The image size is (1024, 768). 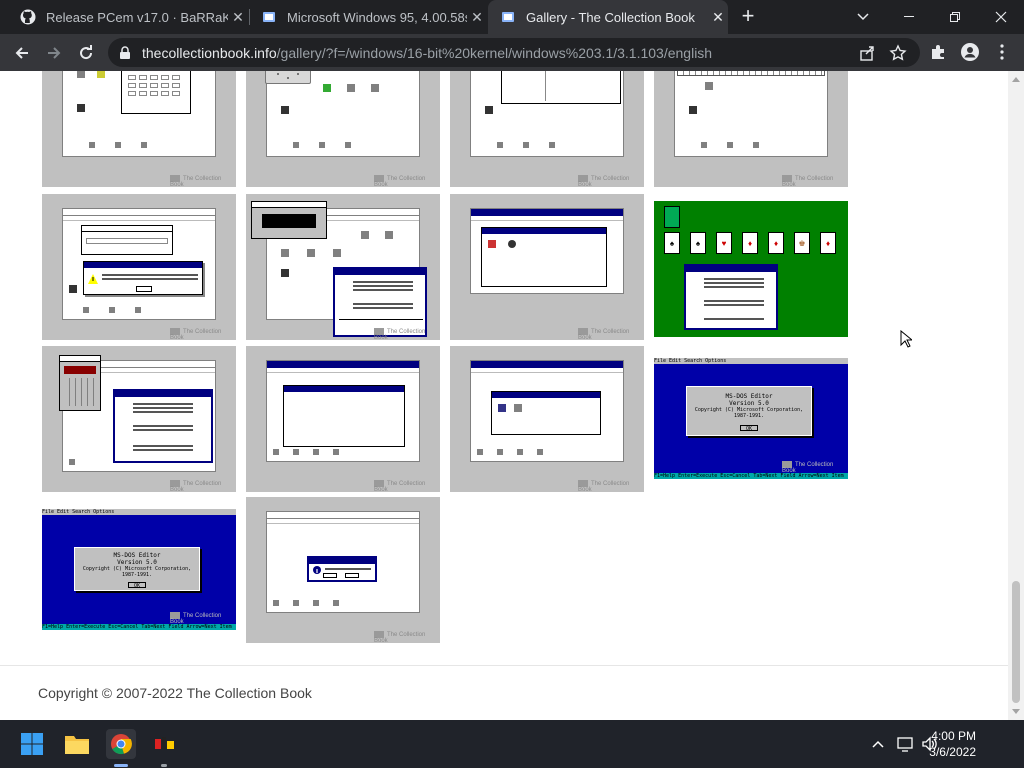 I want to click on restore-icon, so click(x=955, y=17).